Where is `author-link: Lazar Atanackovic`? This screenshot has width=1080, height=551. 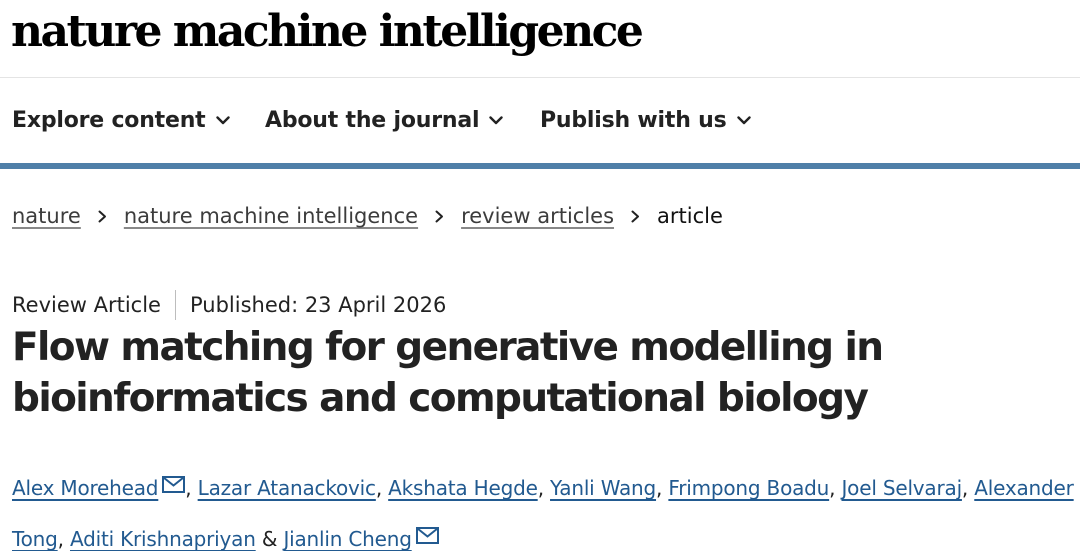 author-link: Lazar Atanackovic is located at coordinates (287, 488).